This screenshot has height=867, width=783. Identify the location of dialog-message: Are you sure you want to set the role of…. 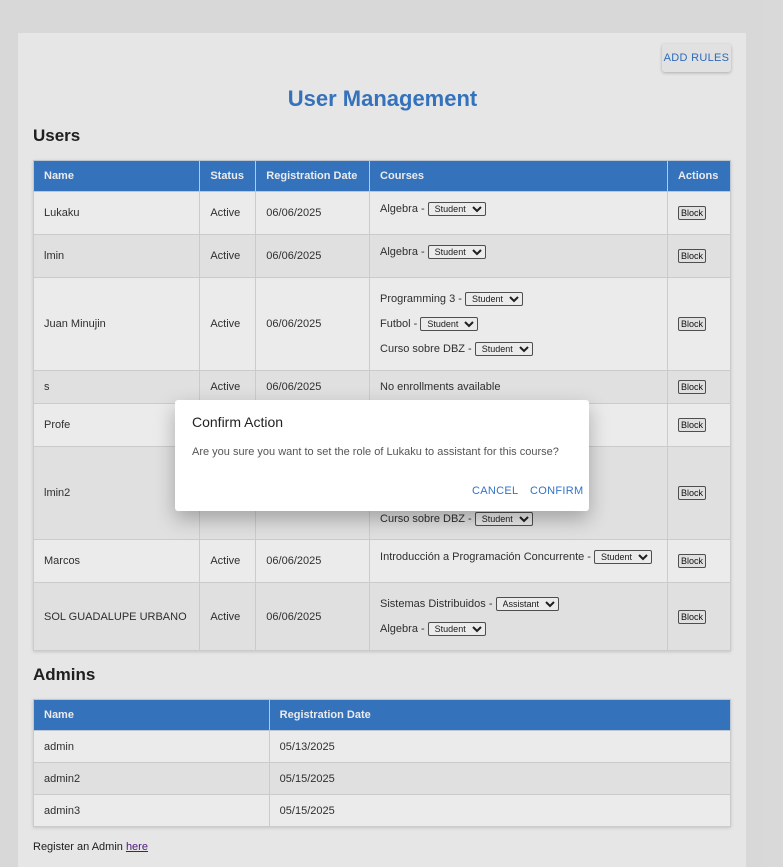
(375, 452).